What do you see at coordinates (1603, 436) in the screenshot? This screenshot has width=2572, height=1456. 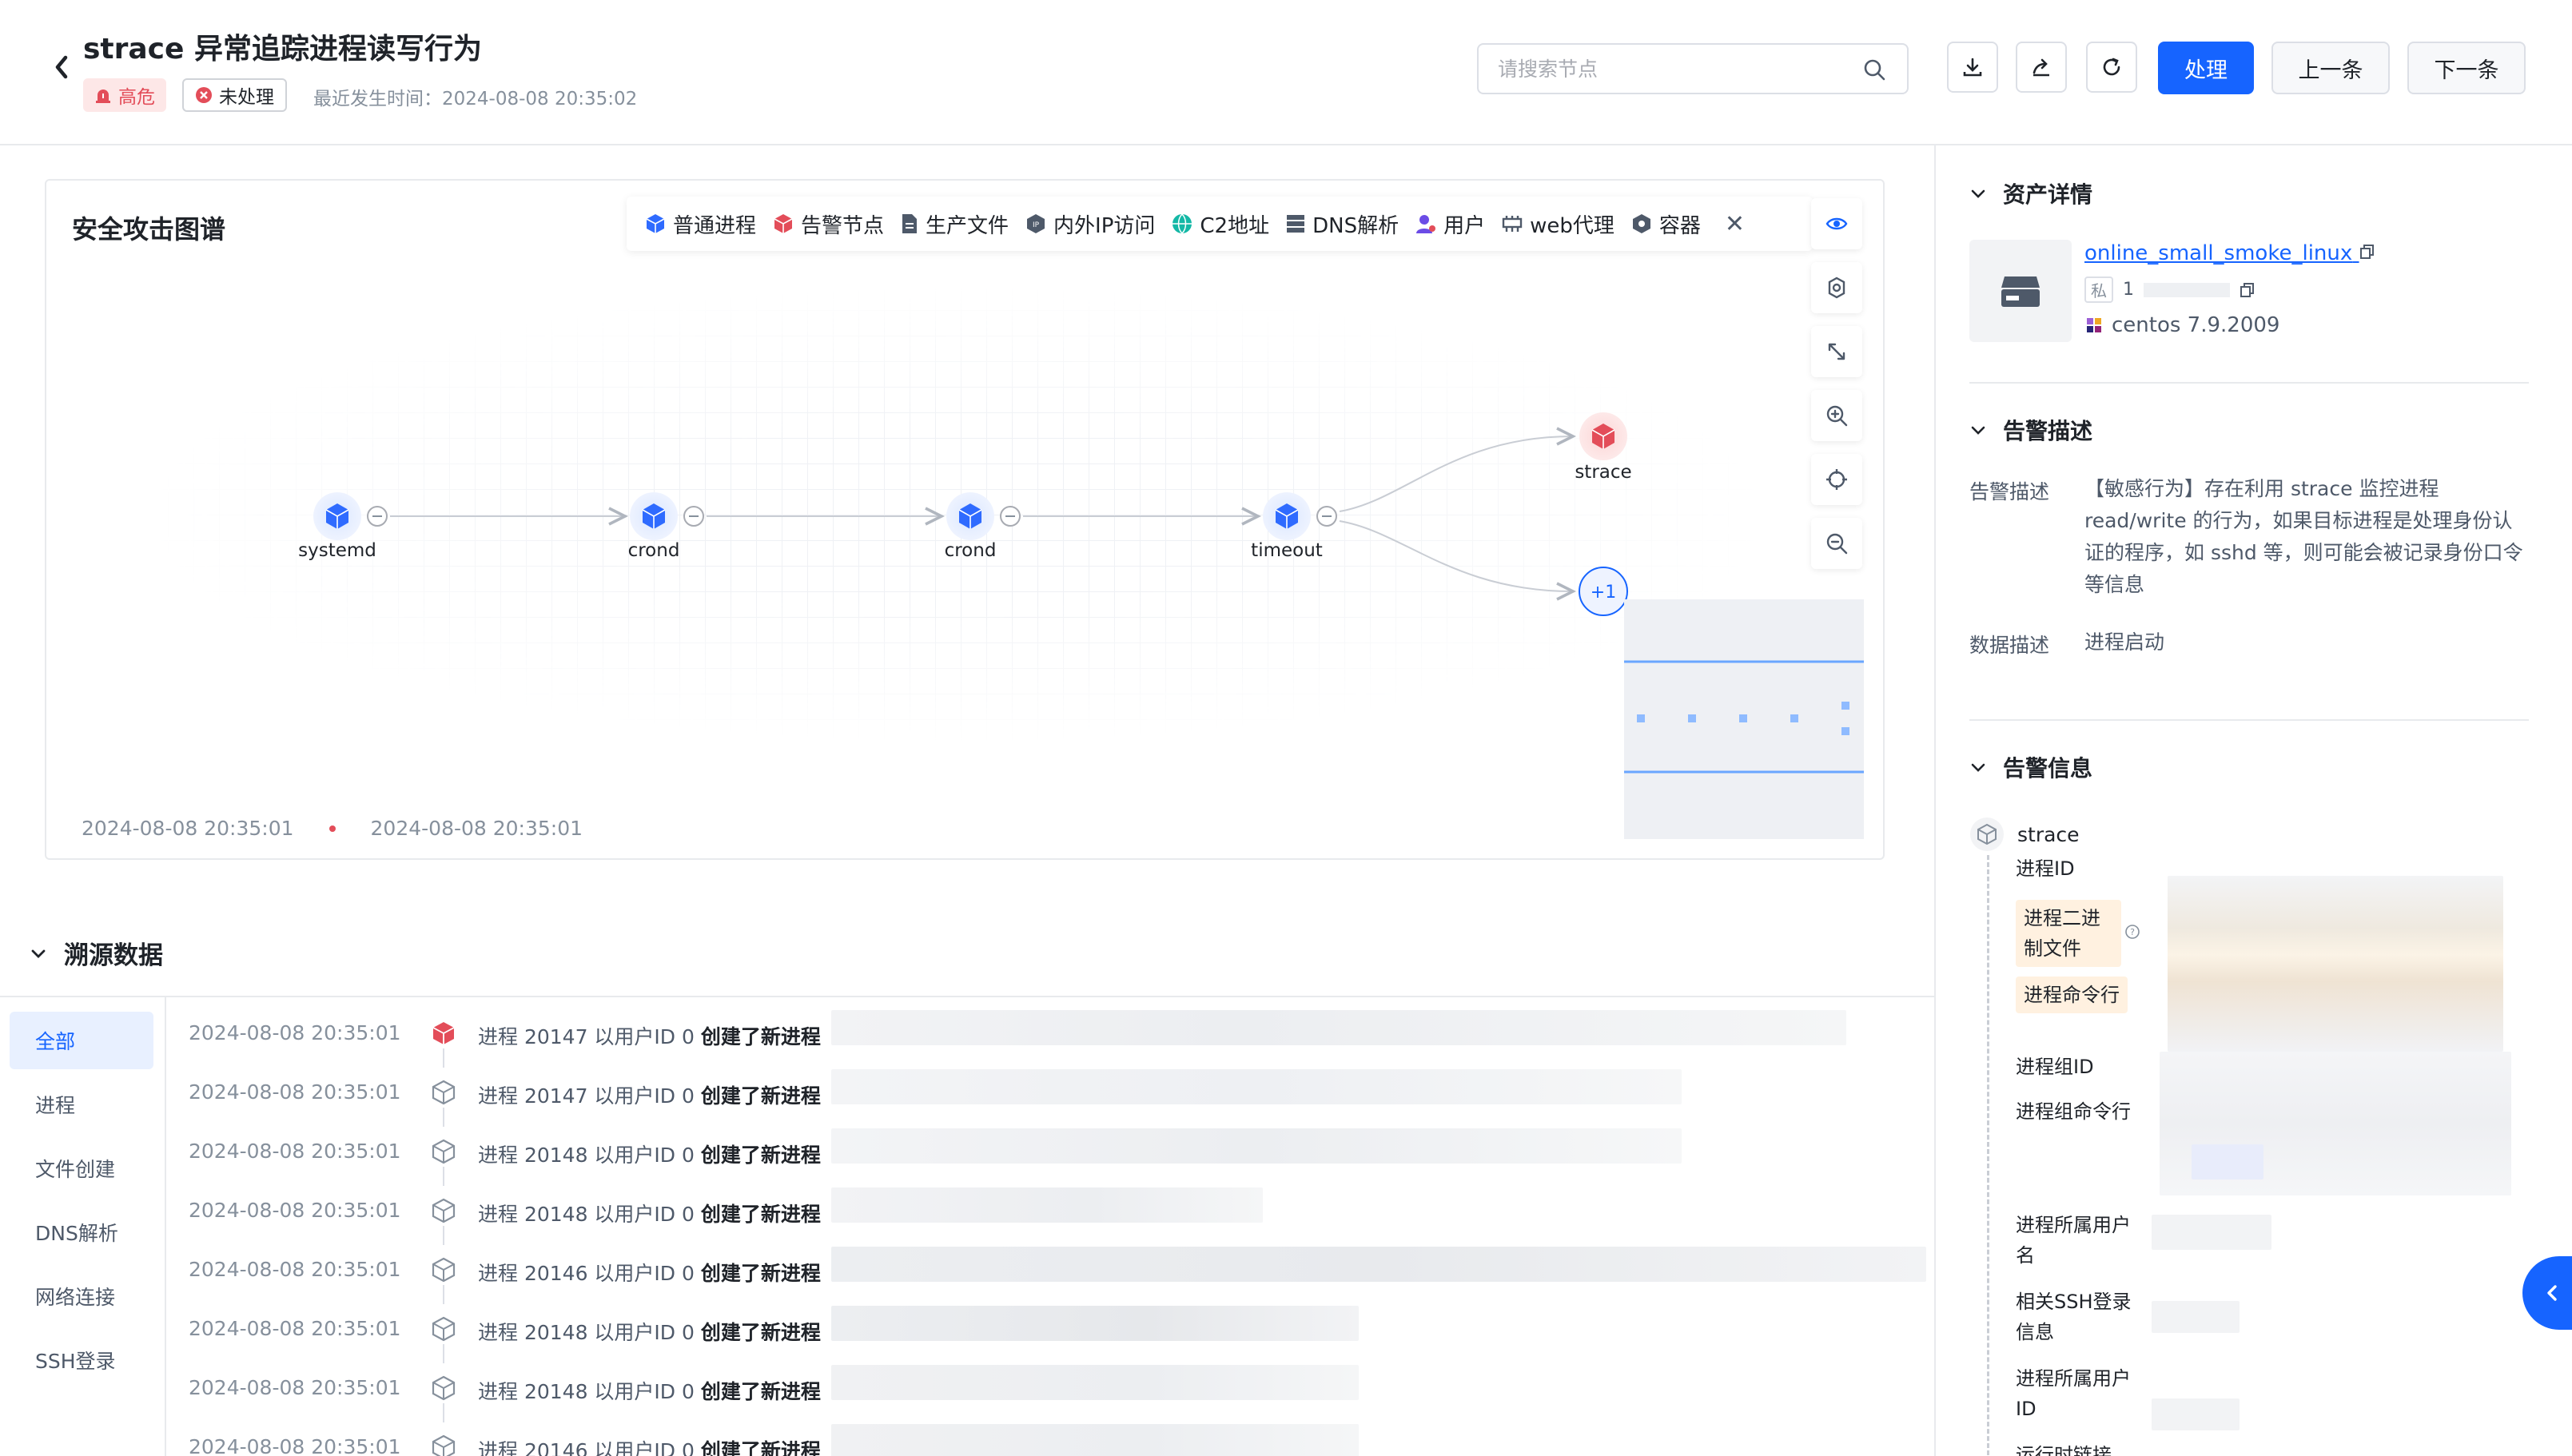 I see `graph-node-strace` at bounding box center [1603, 436].